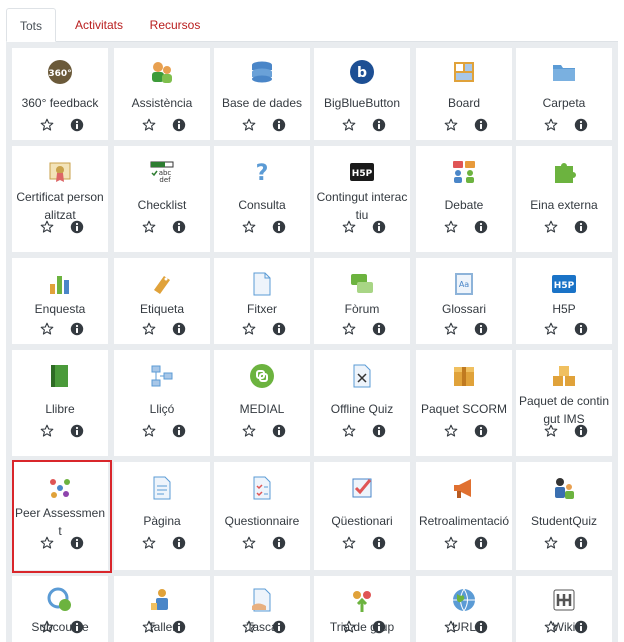  What do you see at coordinates (60, 94) in the screenshot?
I see `activity-360-feedback: 360° 360° feedback` at bounding box center [60, 94].